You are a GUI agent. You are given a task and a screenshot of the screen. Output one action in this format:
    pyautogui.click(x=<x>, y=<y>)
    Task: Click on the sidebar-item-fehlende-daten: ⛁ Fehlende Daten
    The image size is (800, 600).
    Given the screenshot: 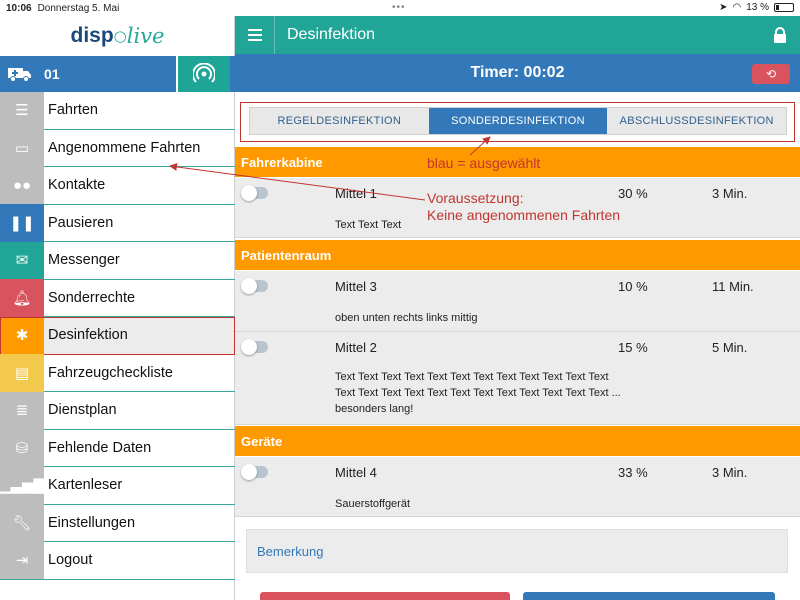 What is the action you would take?
    pyautogui.click(x=117, y=448)
    